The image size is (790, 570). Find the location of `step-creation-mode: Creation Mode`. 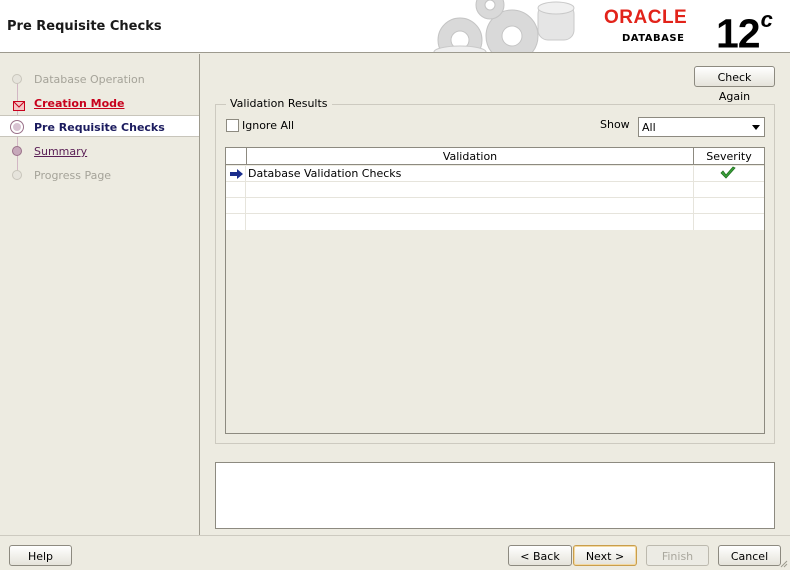

step-creation-mode: Creation Mode is located at coordinates (99, 103).